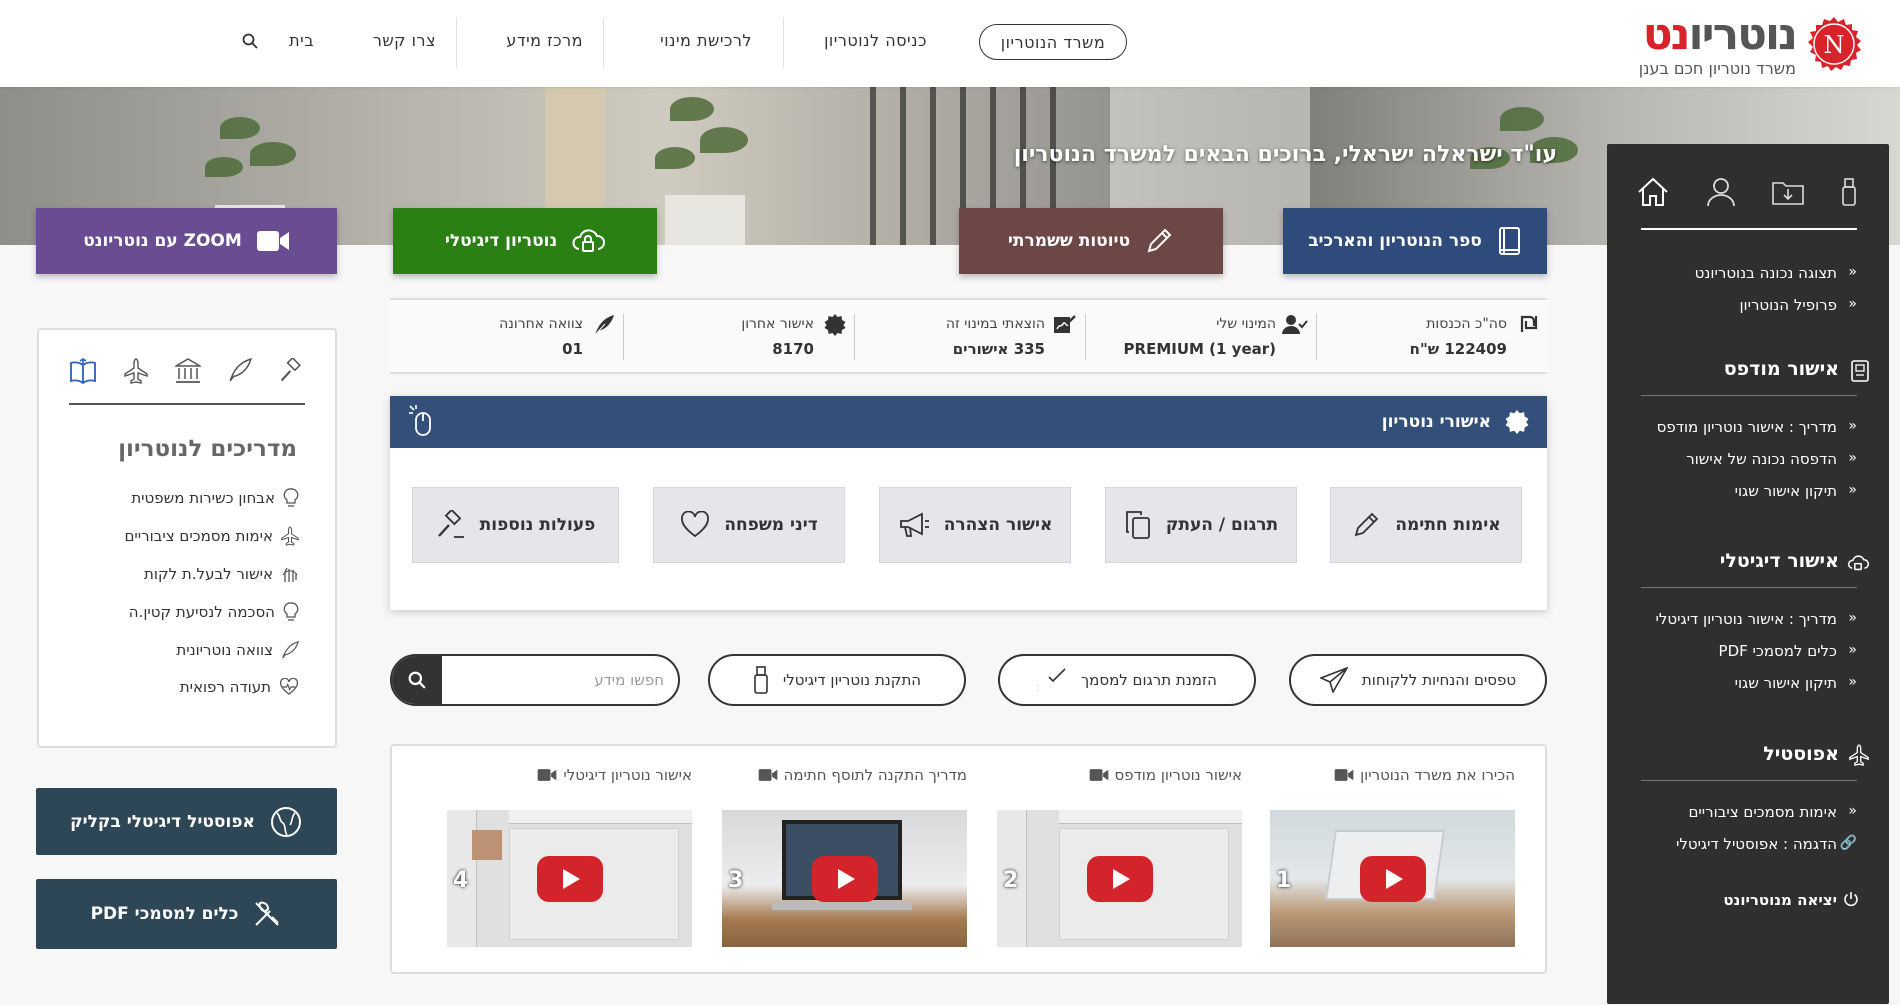 The height and width of the screenshot is (1005, 1900). What do you see at coordinates (186, 241) in the screenshot?
I see `zoom-with-notarionet-button: ZOOM עם נוטריונט` at bounding box center [186, 241].